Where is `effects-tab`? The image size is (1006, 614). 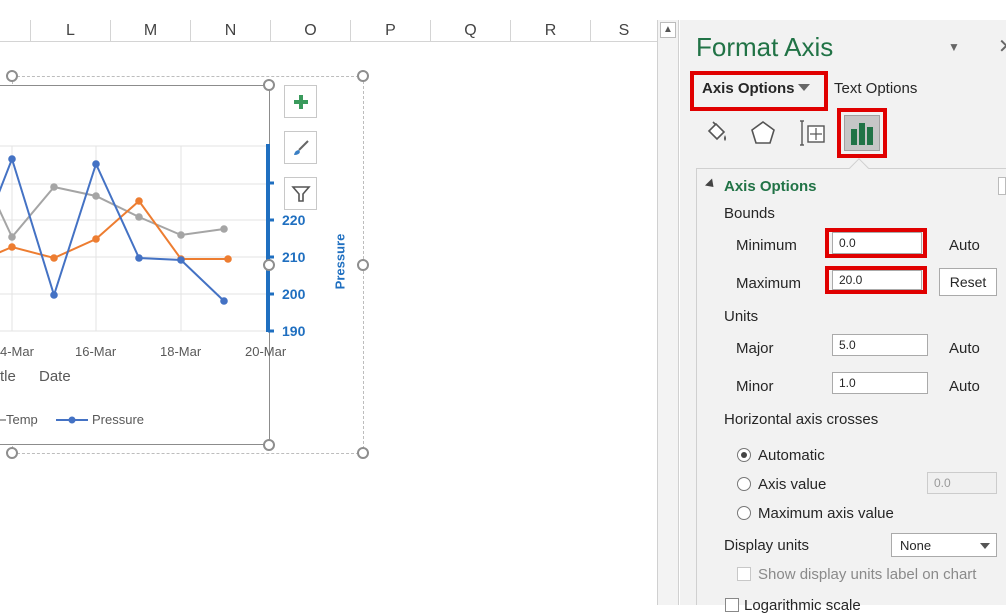
effects-tab is located at coordinates (763, 133).